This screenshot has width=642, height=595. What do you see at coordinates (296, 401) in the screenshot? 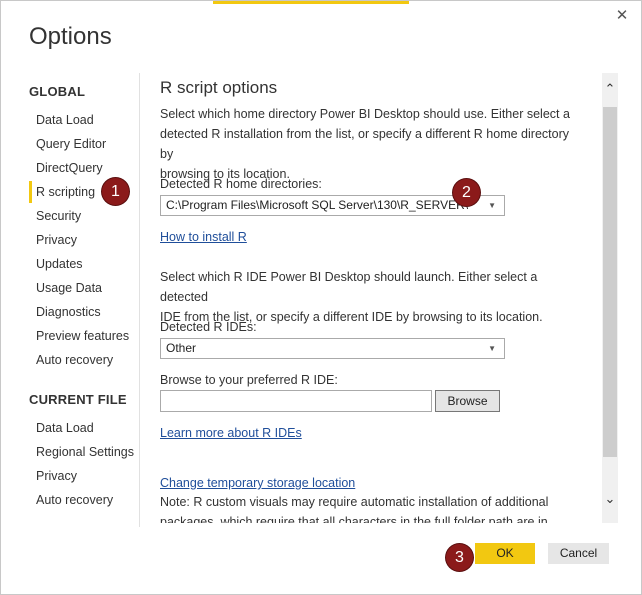
I see `ide-path-input` at bounding box center [296, 401].